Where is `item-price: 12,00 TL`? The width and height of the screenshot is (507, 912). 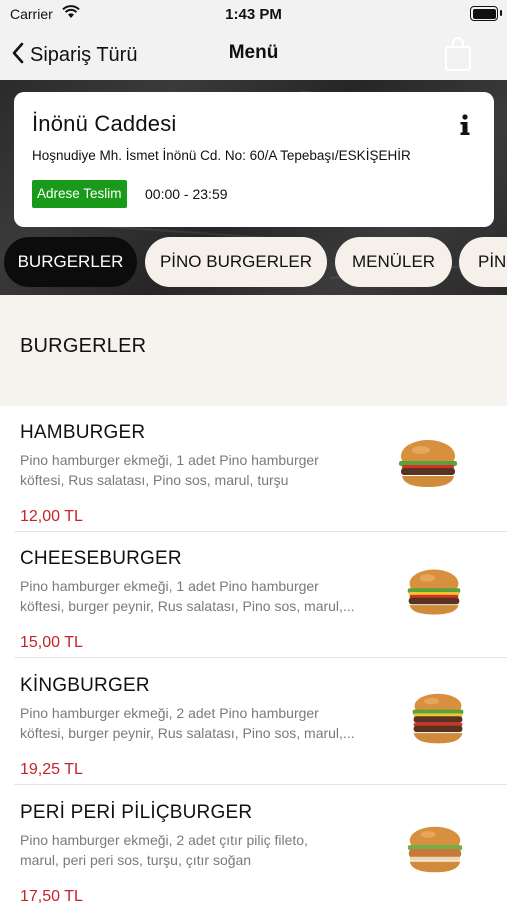 item-price: 12,00 TL is located at coordinates (51, 516).